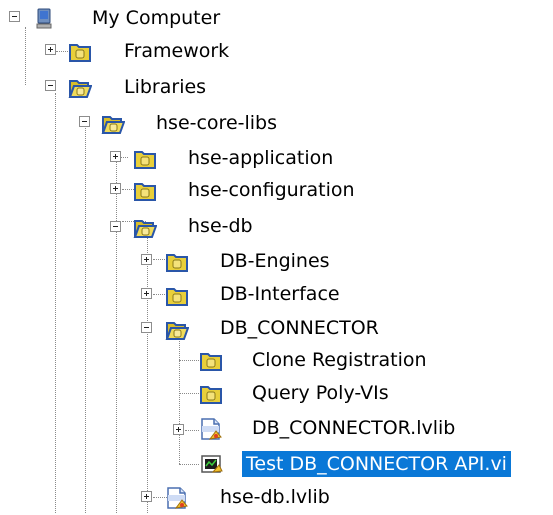 The width and height of the screenshot is (553, 515). I want to click on tree-node-label: hse-db, so click(220, 226).